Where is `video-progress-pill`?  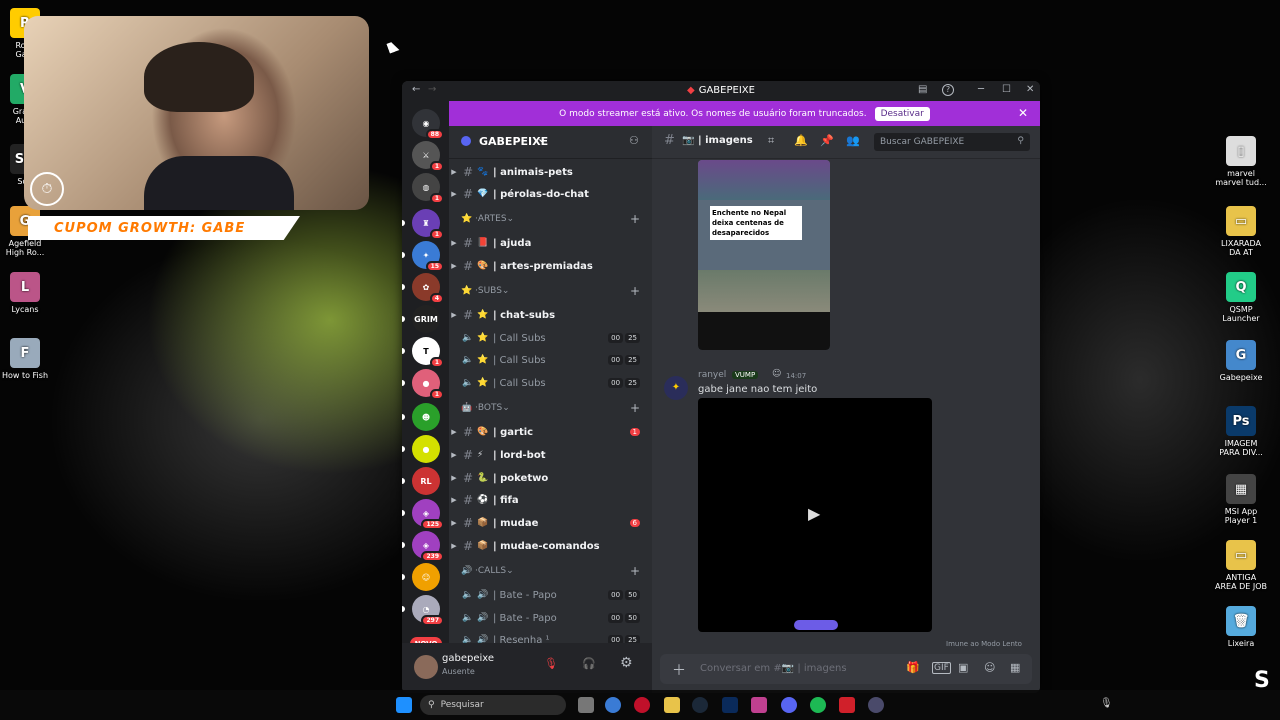 video-progress-pill is located at coordinates (816, 625).